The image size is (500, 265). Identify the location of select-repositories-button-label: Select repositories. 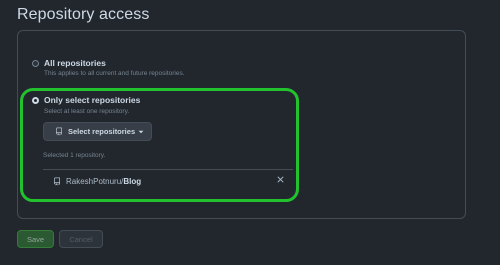
(102, 131).